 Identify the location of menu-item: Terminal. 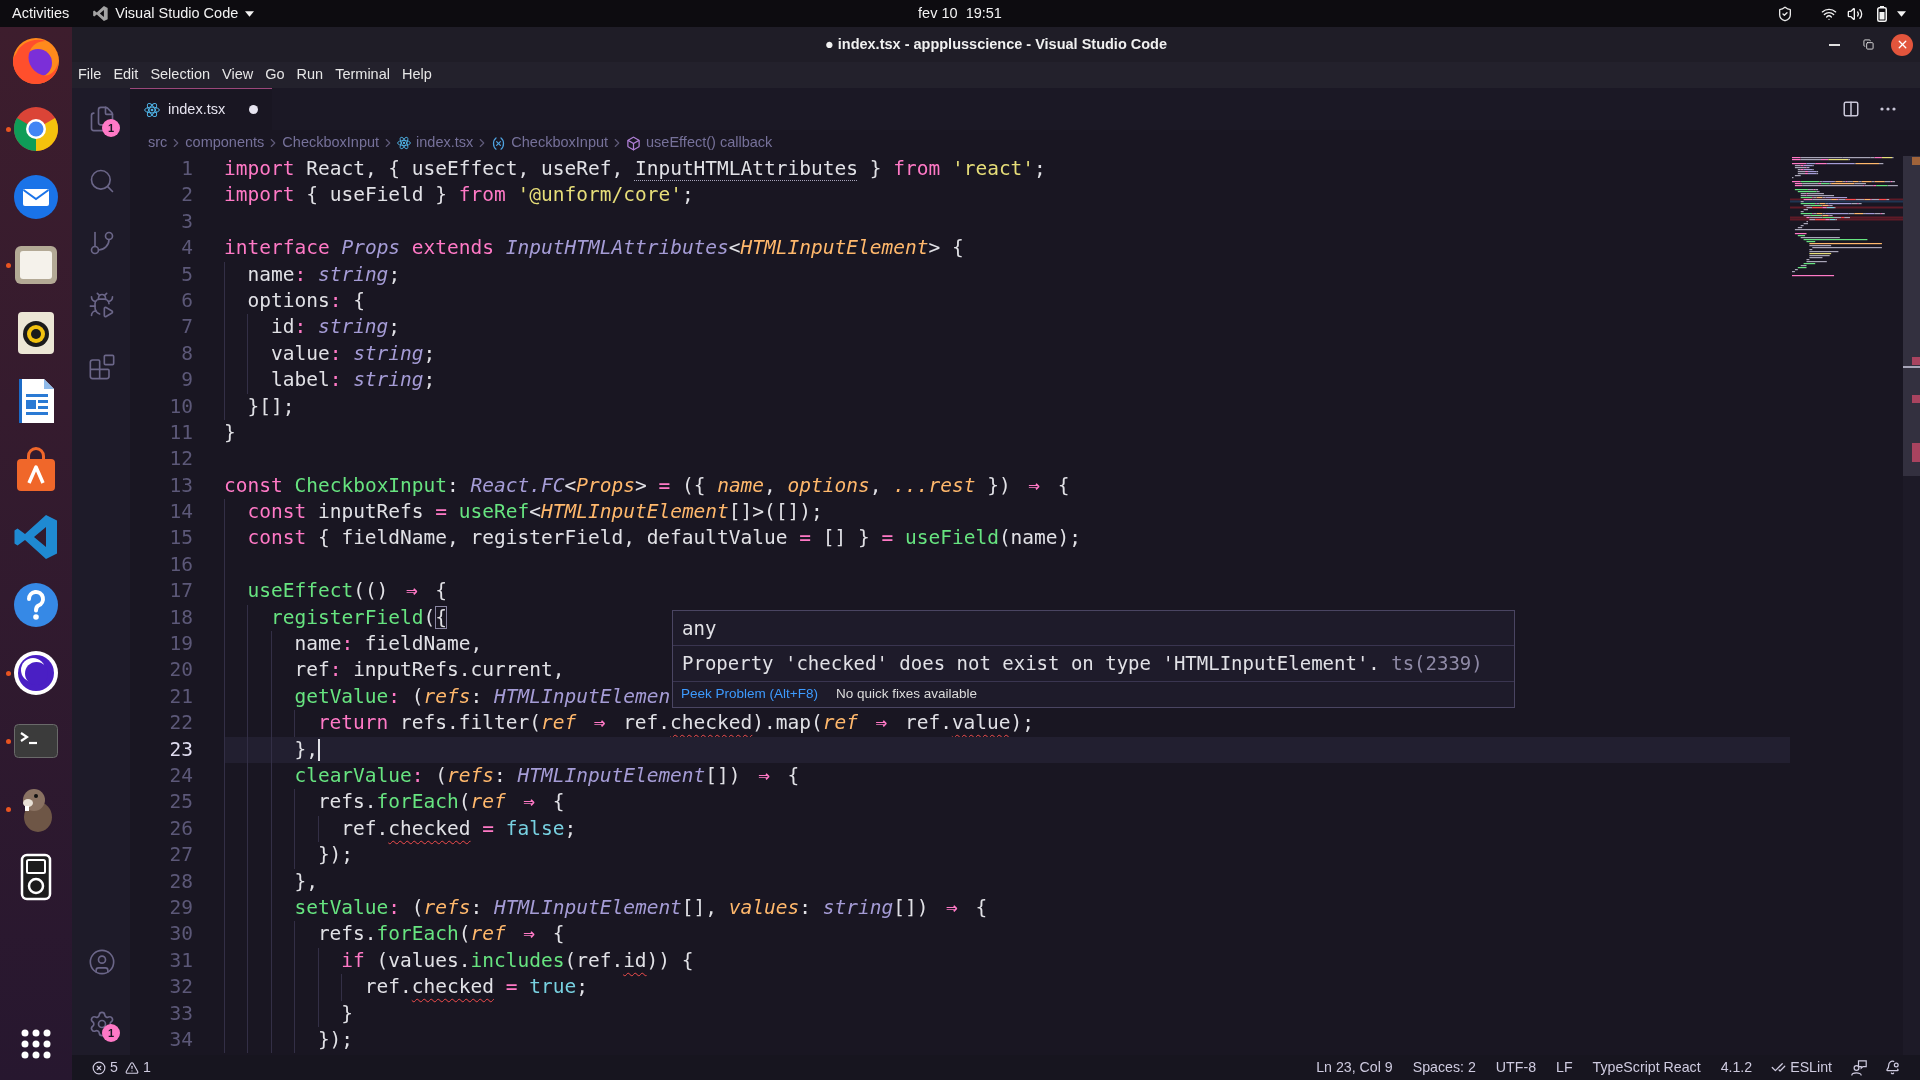
(362, 75).